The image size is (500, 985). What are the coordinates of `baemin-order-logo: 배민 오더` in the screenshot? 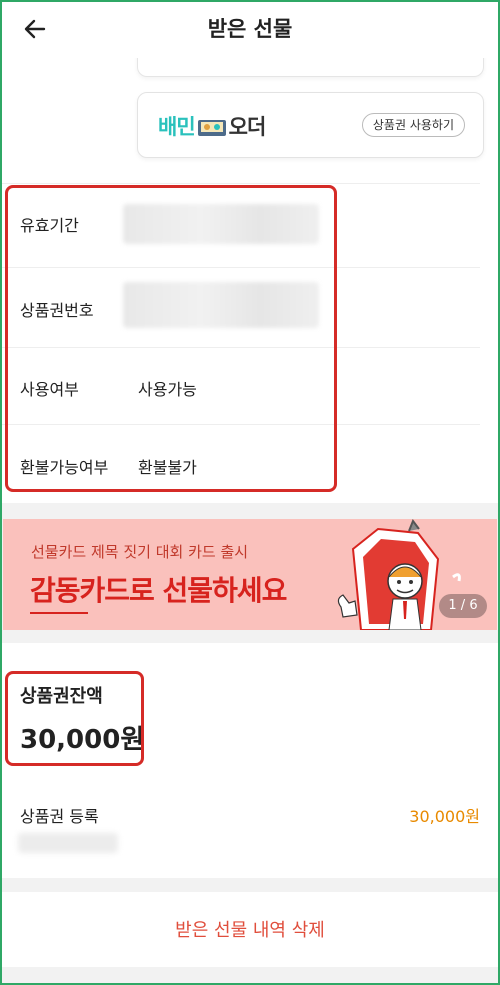 It's located at (212, 127).